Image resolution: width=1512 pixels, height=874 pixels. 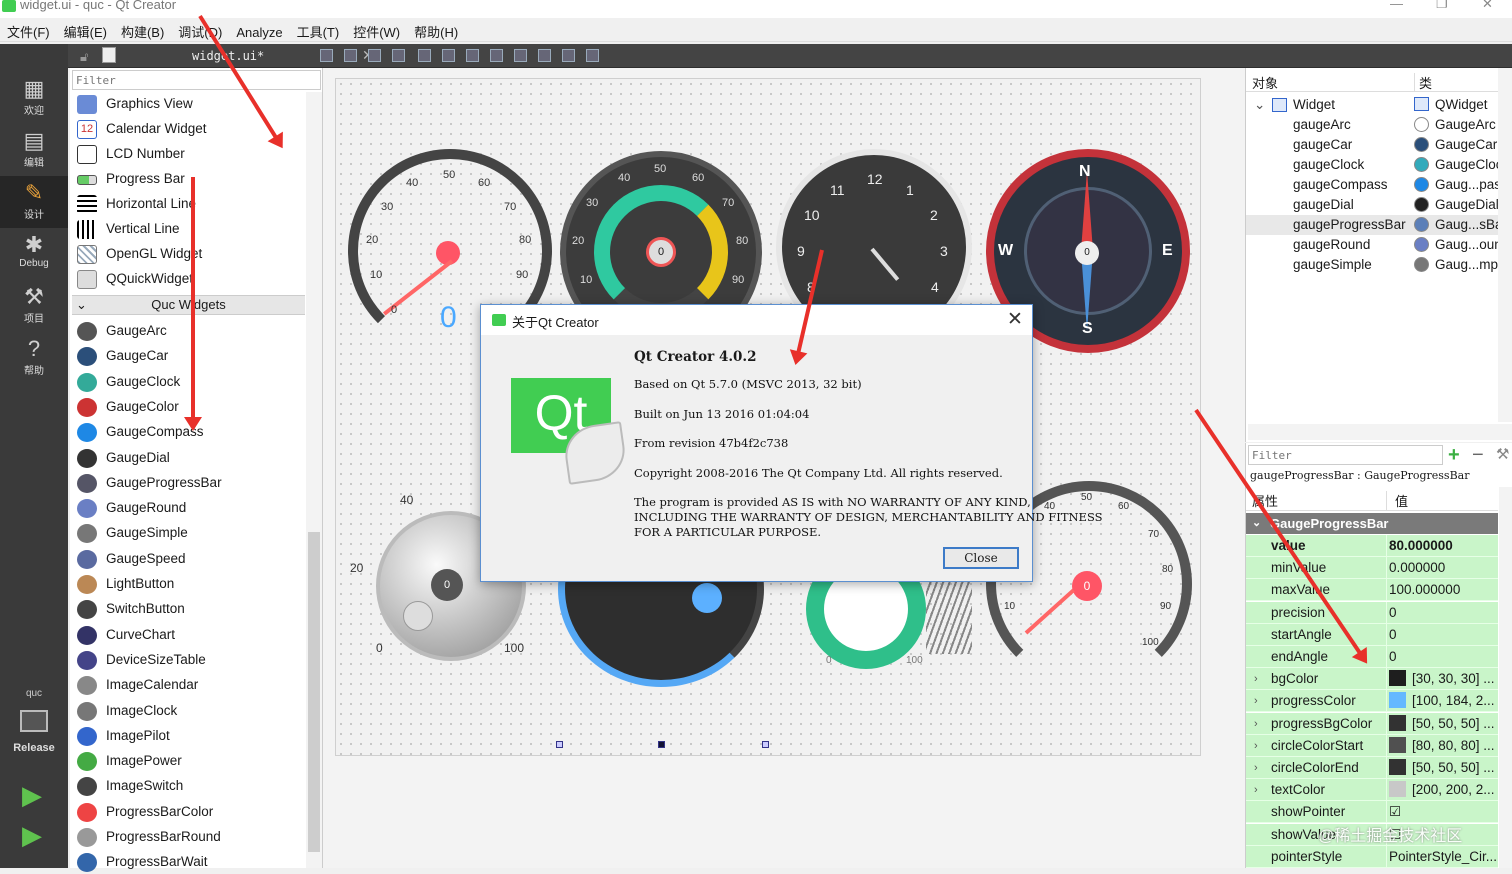 I want to click on widget-item-imagepilot: ImagePilot, so click(x=191, y=736).